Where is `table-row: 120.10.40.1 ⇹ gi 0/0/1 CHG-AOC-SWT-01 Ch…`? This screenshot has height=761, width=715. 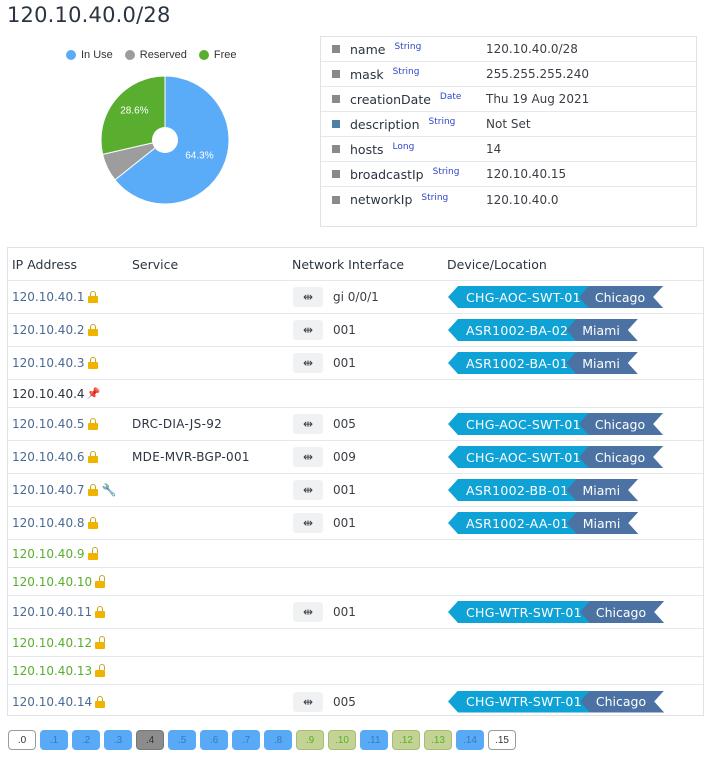 table-row: 120.10.40.1 ⇹ gi 0/0/1 CHG-AOC-SWT-01 Ch… is located at coordinates (355, 297).